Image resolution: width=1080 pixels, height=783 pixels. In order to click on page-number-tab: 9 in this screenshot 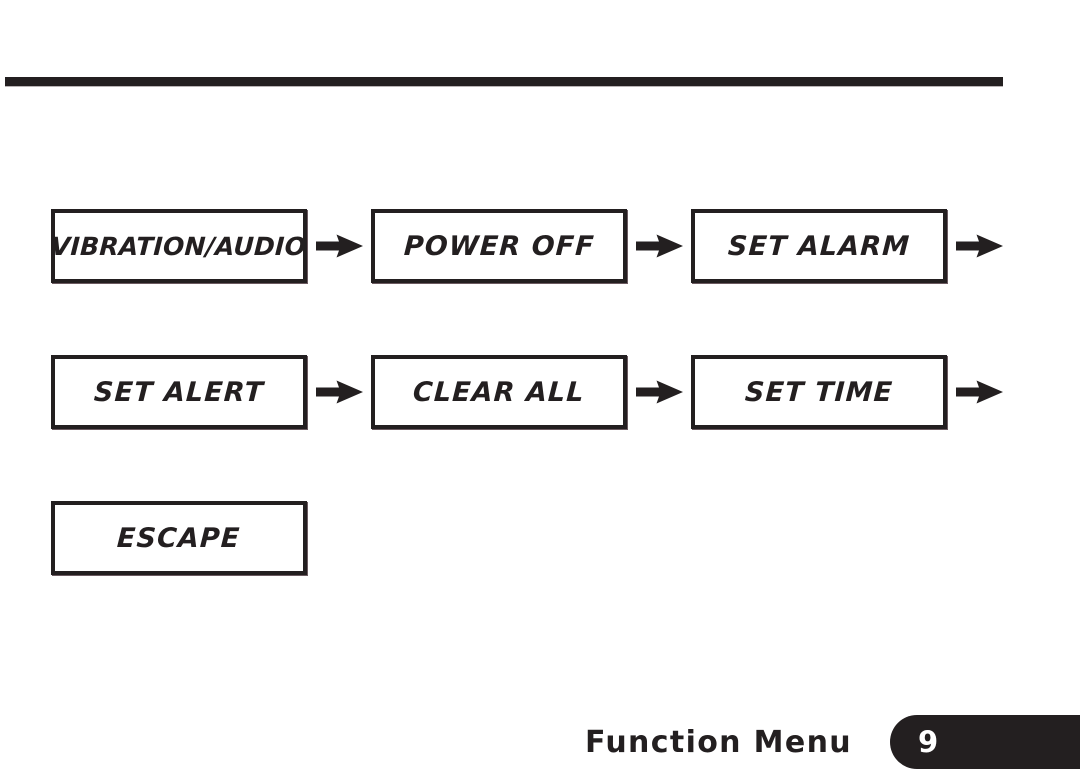, I will do `click(985, 742)`.